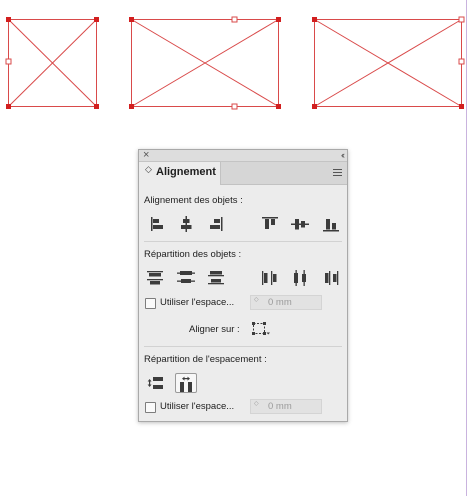 This screenshot has width=474, height=496. I want to click on distribute-vertical-space-button, so click(155, 383).